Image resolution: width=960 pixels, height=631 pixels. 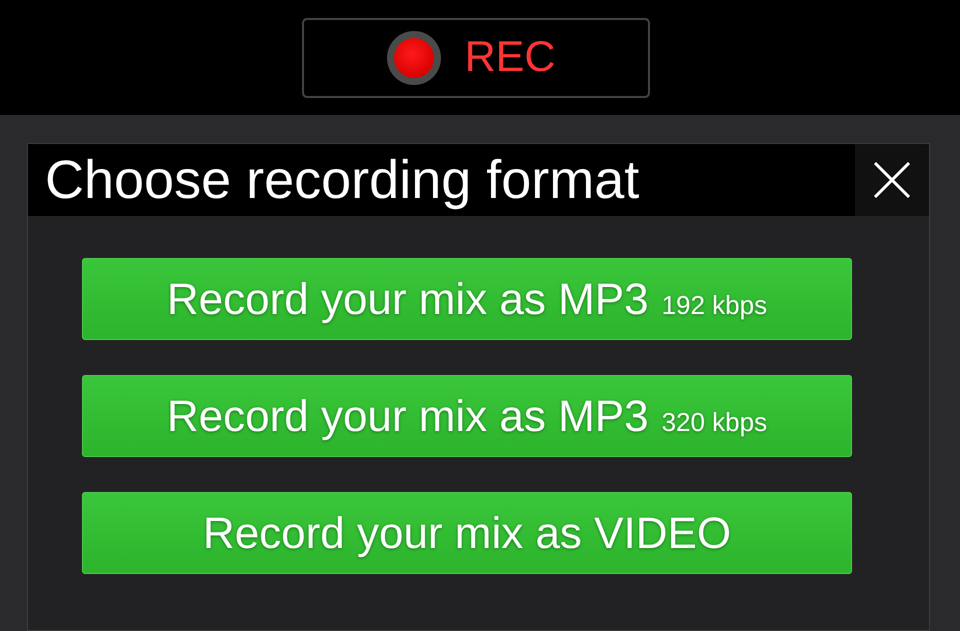 I want to click on record-format-button: Record your mix as MP3 192 kbps, so click(x=467, y=299).